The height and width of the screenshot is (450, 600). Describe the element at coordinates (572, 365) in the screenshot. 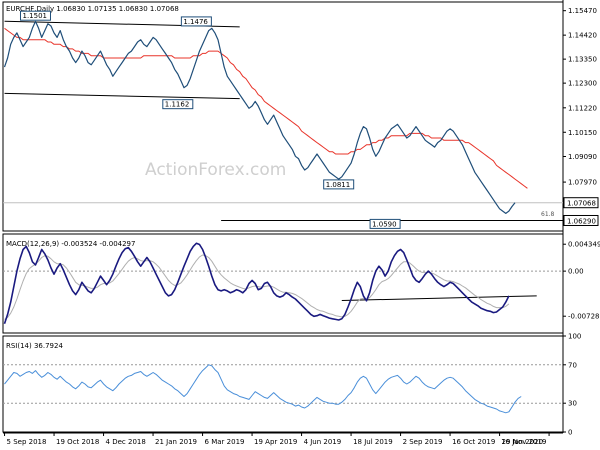

I see `rsi-tick-label-1: 70` at that location.